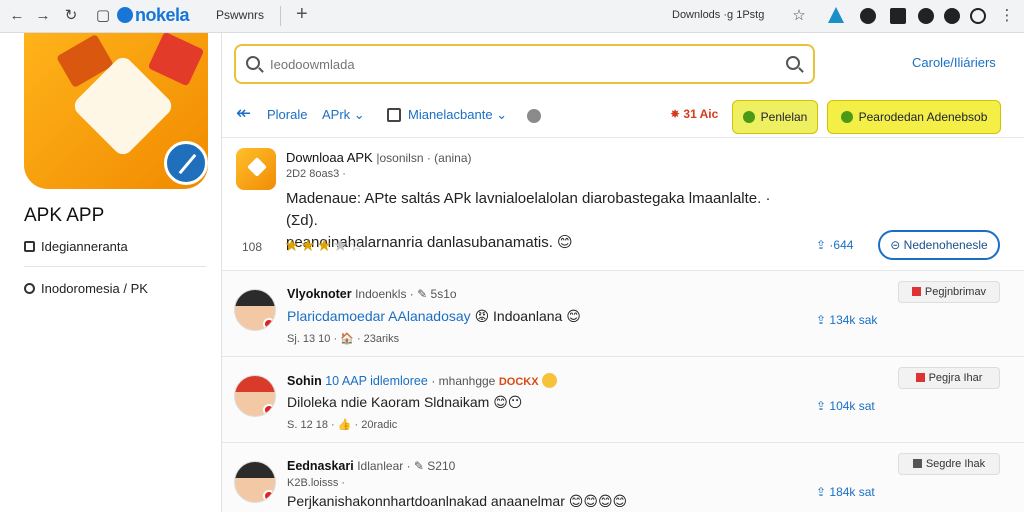 This screenshot has width=1024, height=512. I want to click on star-rating: ★★★★☆, so click(324, 246).